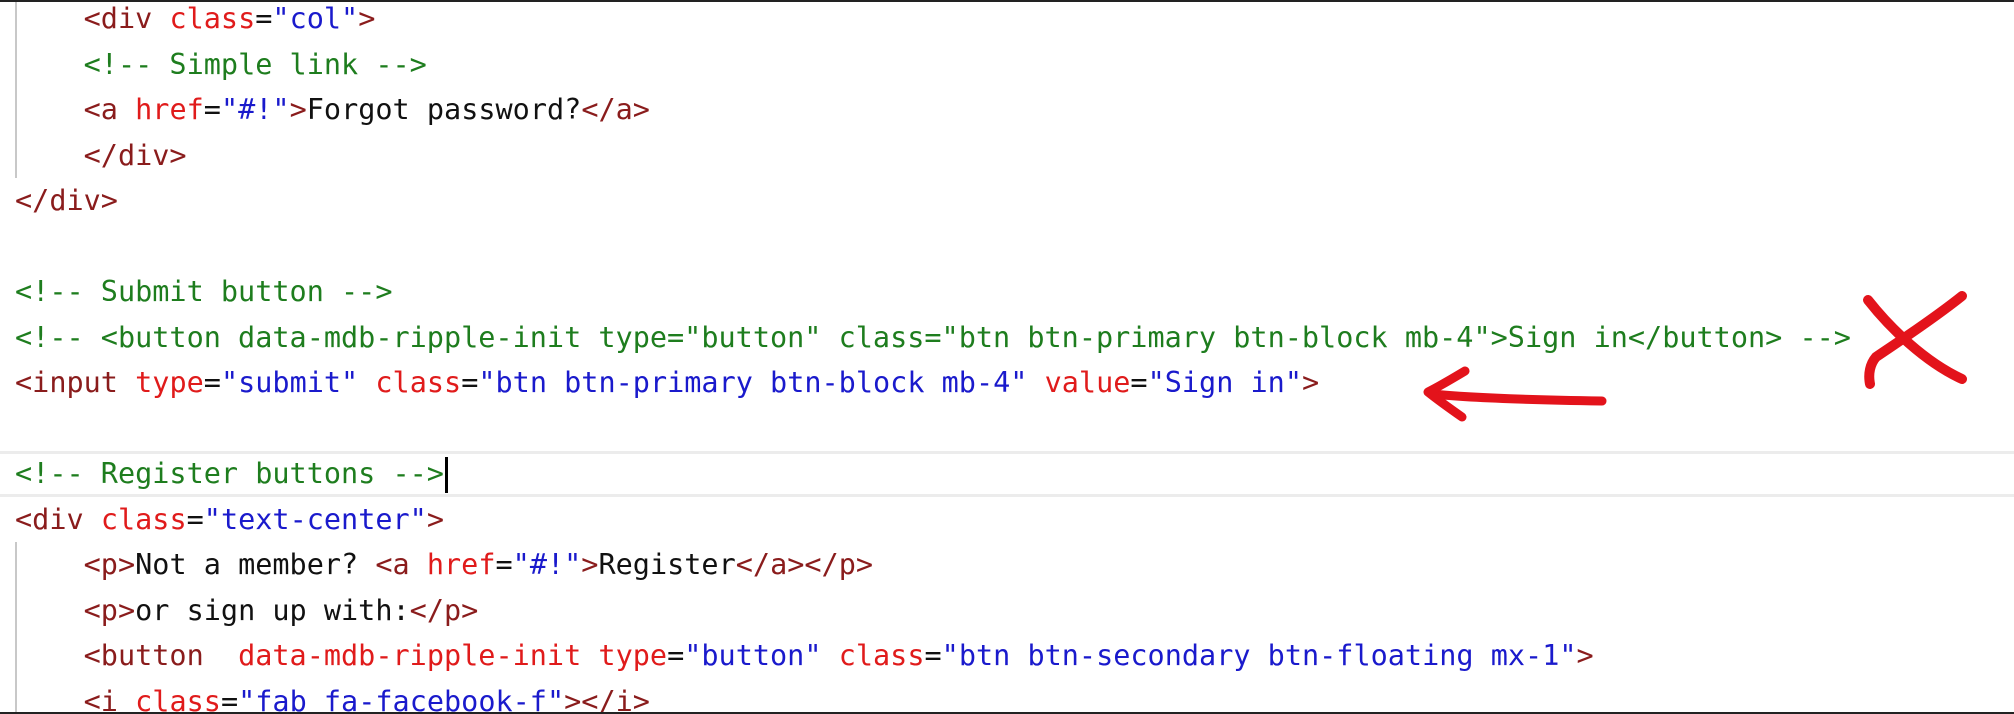 The image size is (2014, 714). Describe the element at coordinates (255, 64) in the screenshot. I see `code-token: <!-- Simple link -->` at that location.